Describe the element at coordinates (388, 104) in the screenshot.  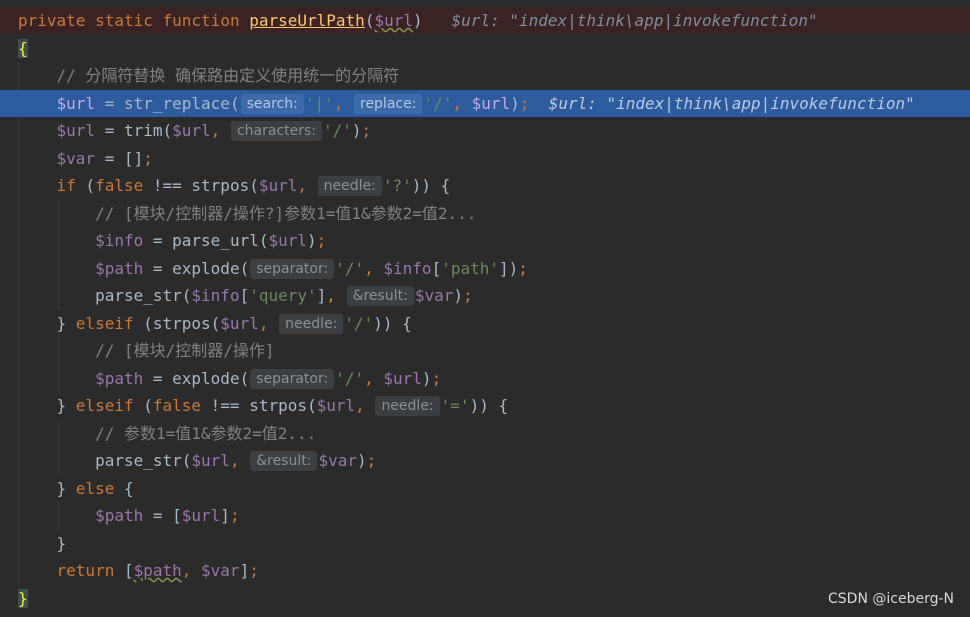
I see `param-hint-replace: replace:` at that location.